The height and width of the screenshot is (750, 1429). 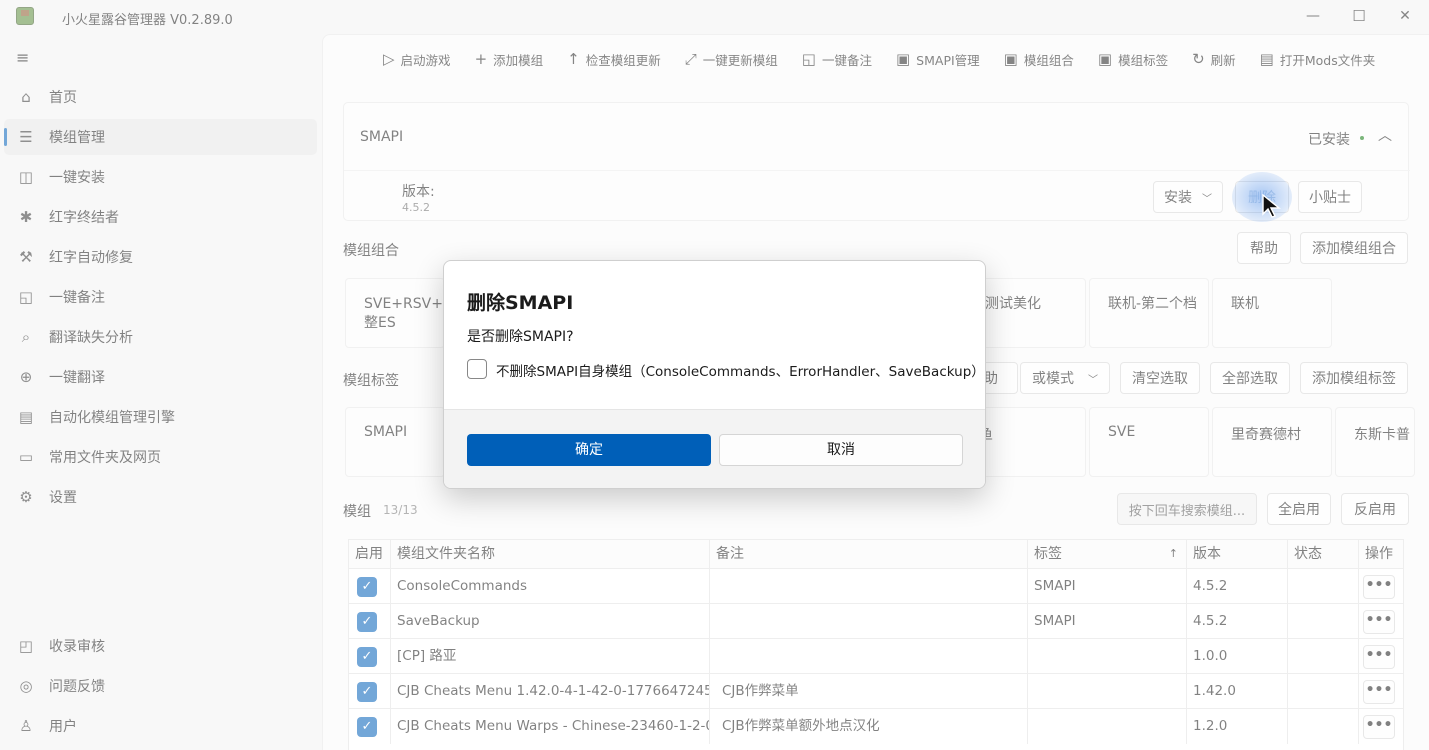 I want to click on dialog-title: 删除SMAPI, so click(x=520, y=303).